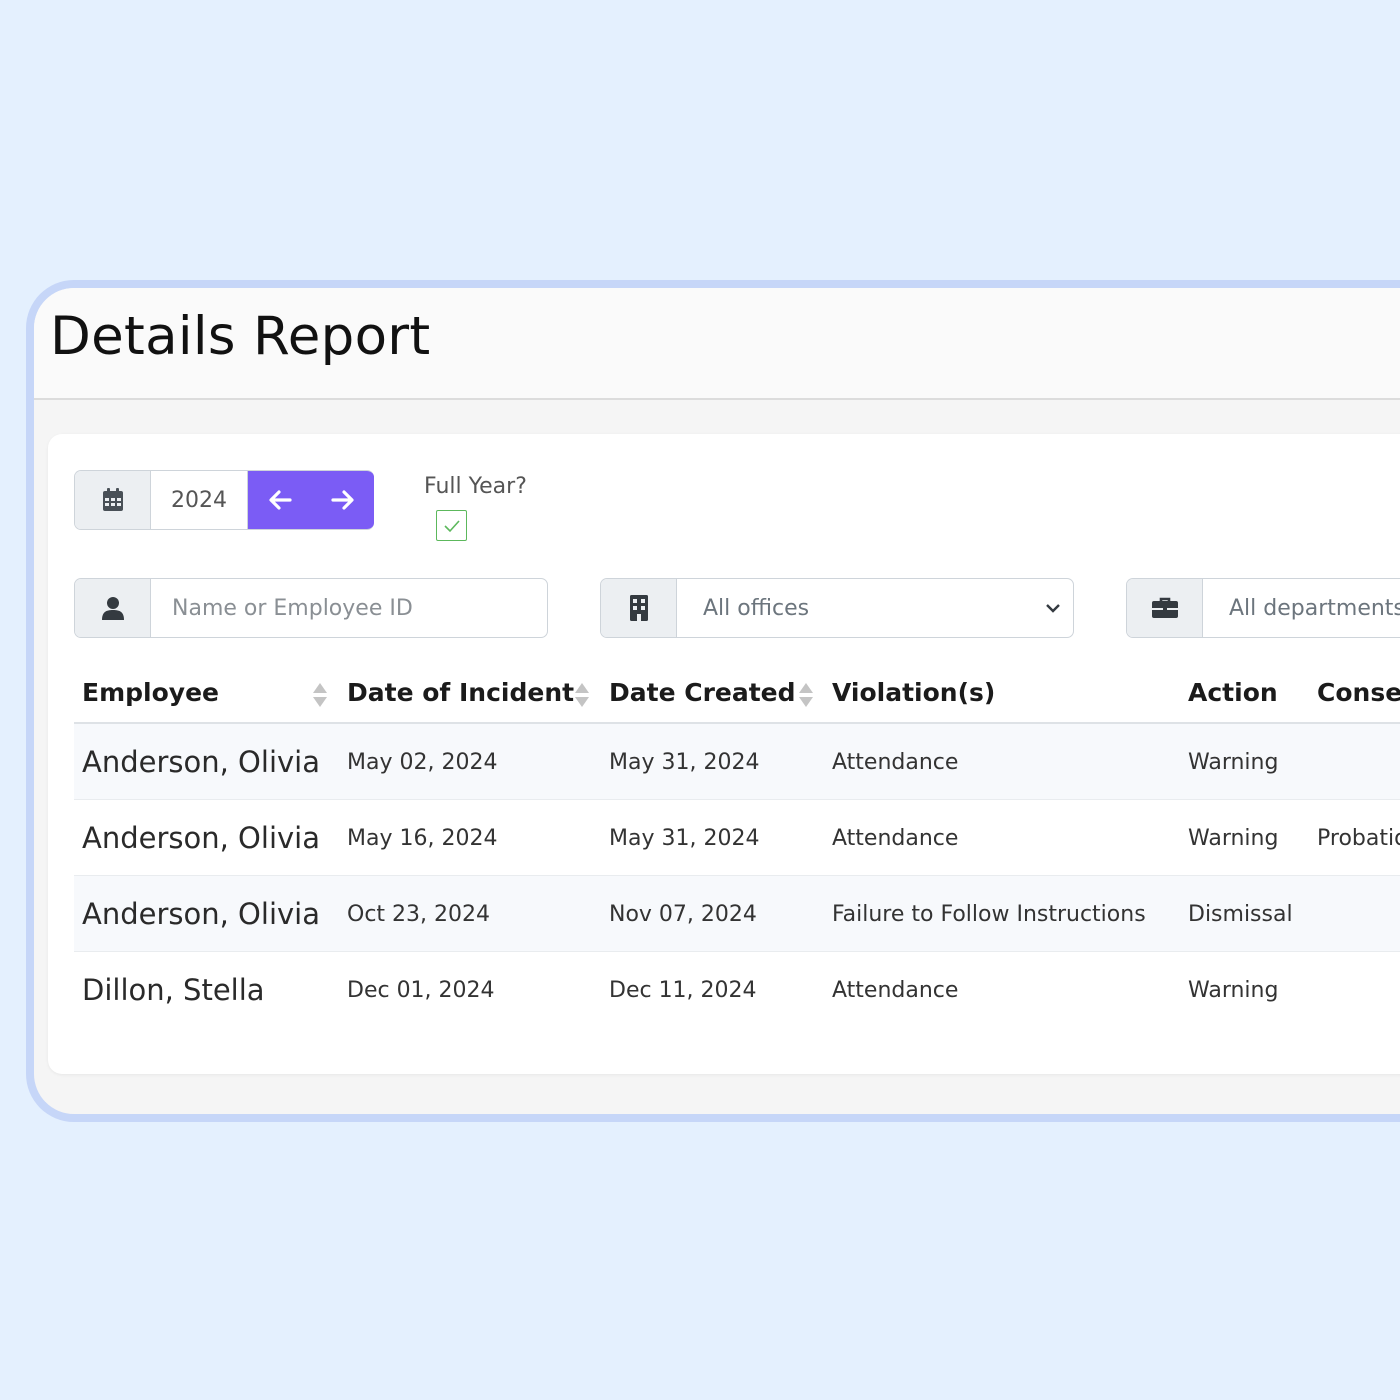 This screenshot has width=1400, height=1400. I want to click on year-selector: 2024, so click(224, 500).